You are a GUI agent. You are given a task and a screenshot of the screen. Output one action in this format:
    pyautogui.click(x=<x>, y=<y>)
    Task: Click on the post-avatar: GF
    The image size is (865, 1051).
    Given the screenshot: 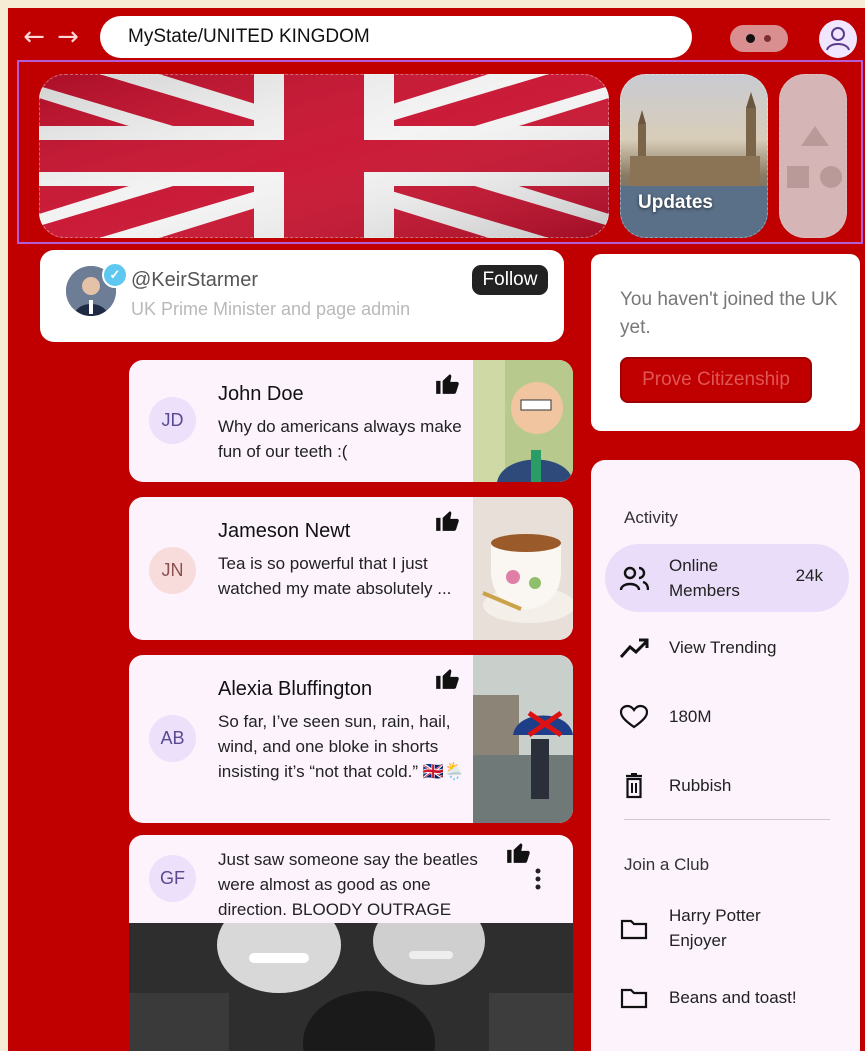 What is the action you would take?
    pyautogui.click(x=172, y=878)
    